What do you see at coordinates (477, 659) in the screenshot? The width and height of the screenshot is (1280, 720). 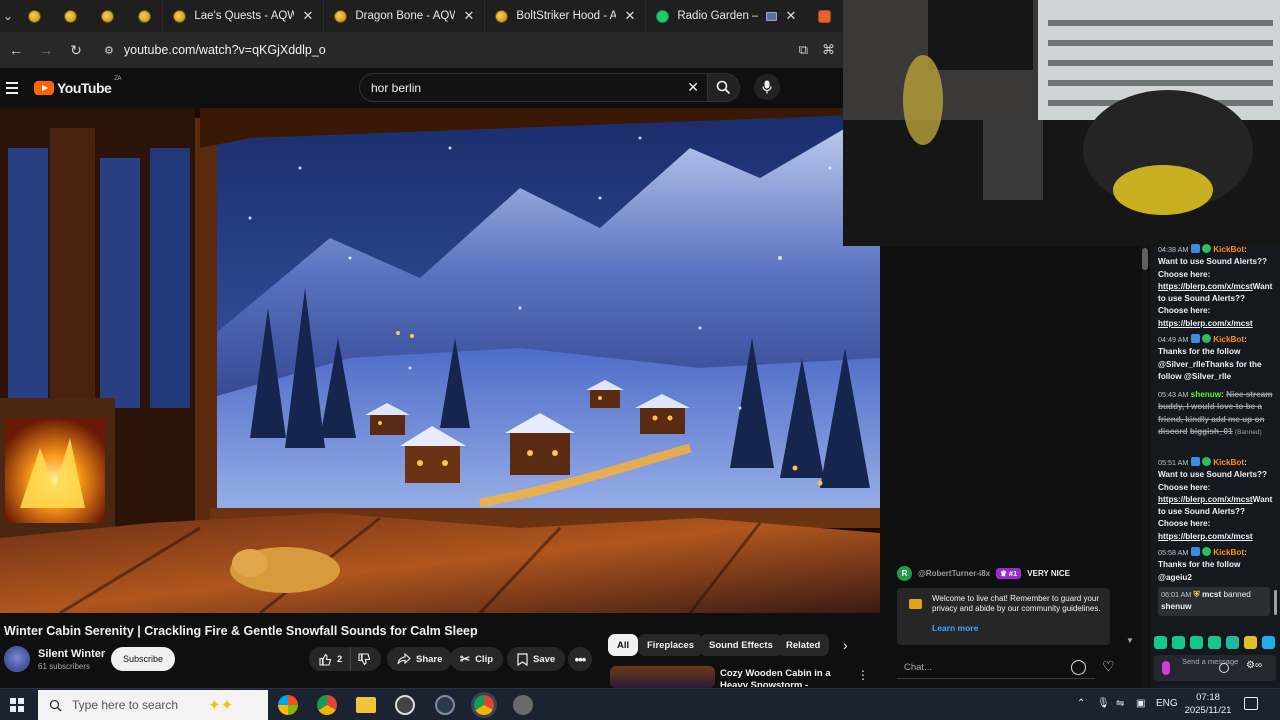 I see `clip-button: ✂ Clip` at bounding box center [477, 659].